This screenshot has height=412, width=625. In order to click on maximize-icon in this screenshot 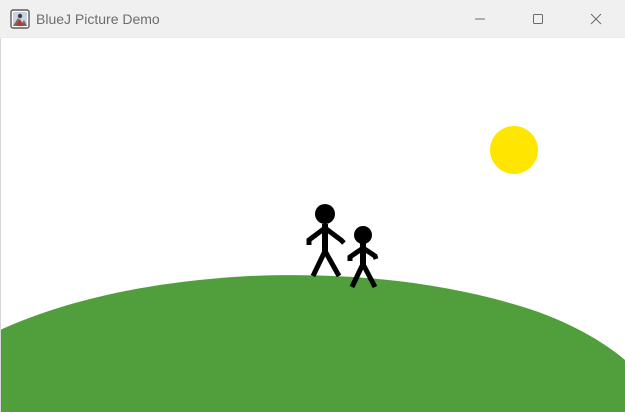, I will do `click(538, 19)`.